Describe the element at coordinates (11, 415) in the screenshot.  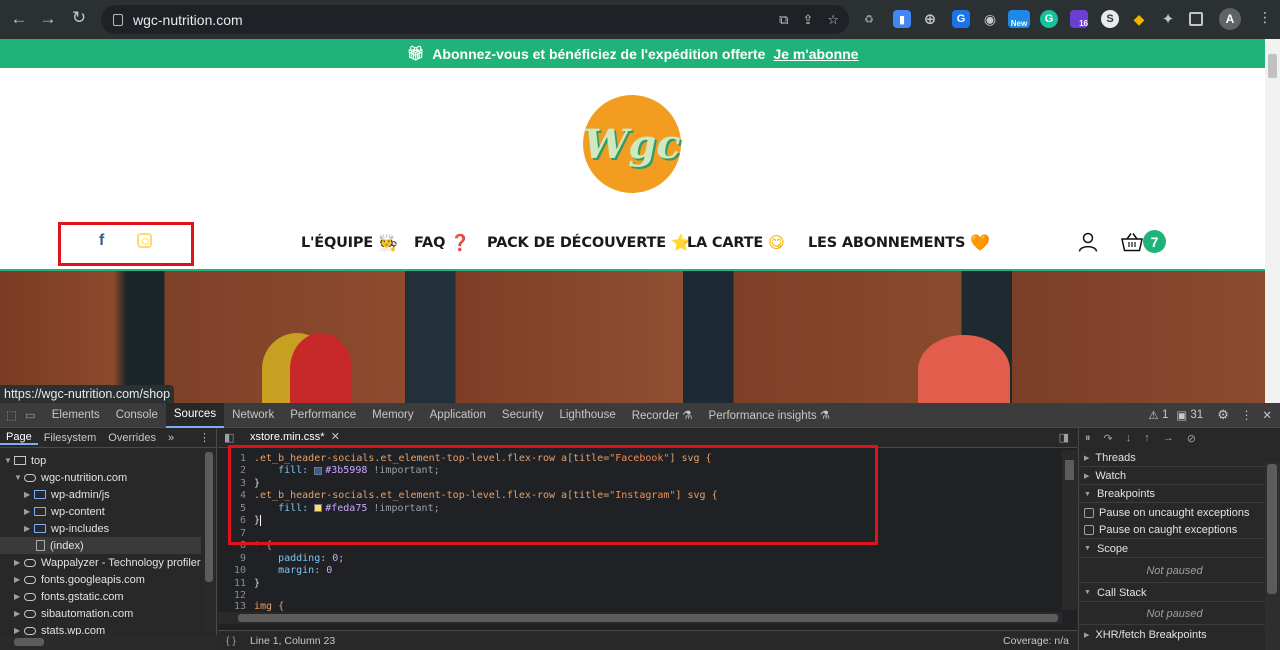
I see `inspect-element-icon: ⬚` at that location.